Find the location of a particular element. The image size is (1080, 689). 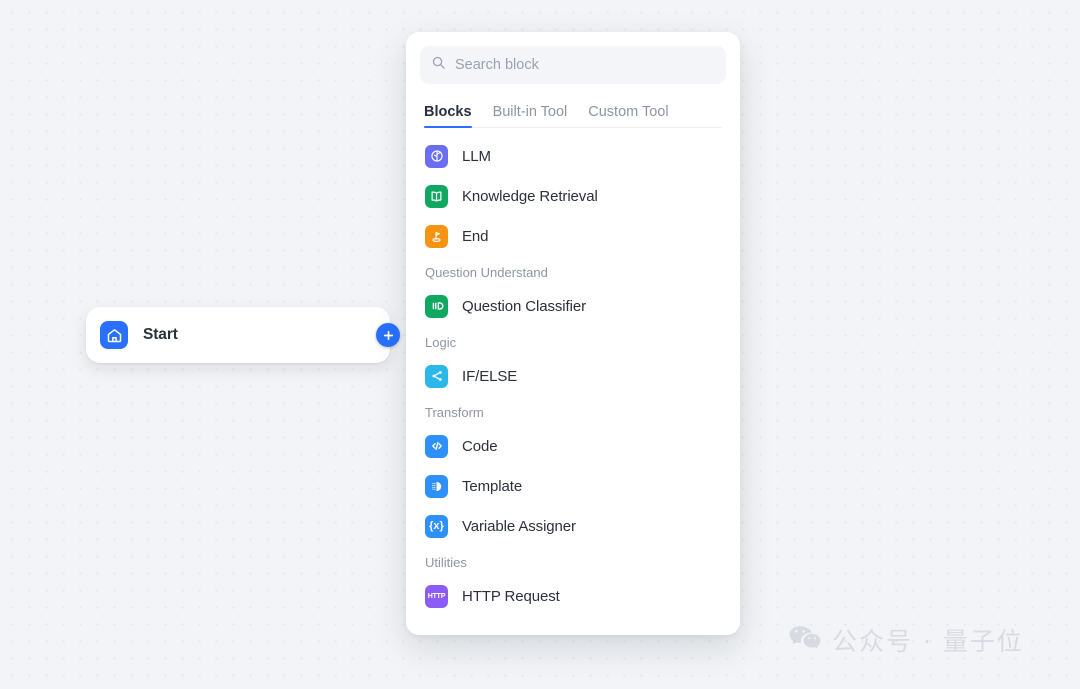

block-item-http-request: HTTP HTTP Request is located at coordinates (573, 596).